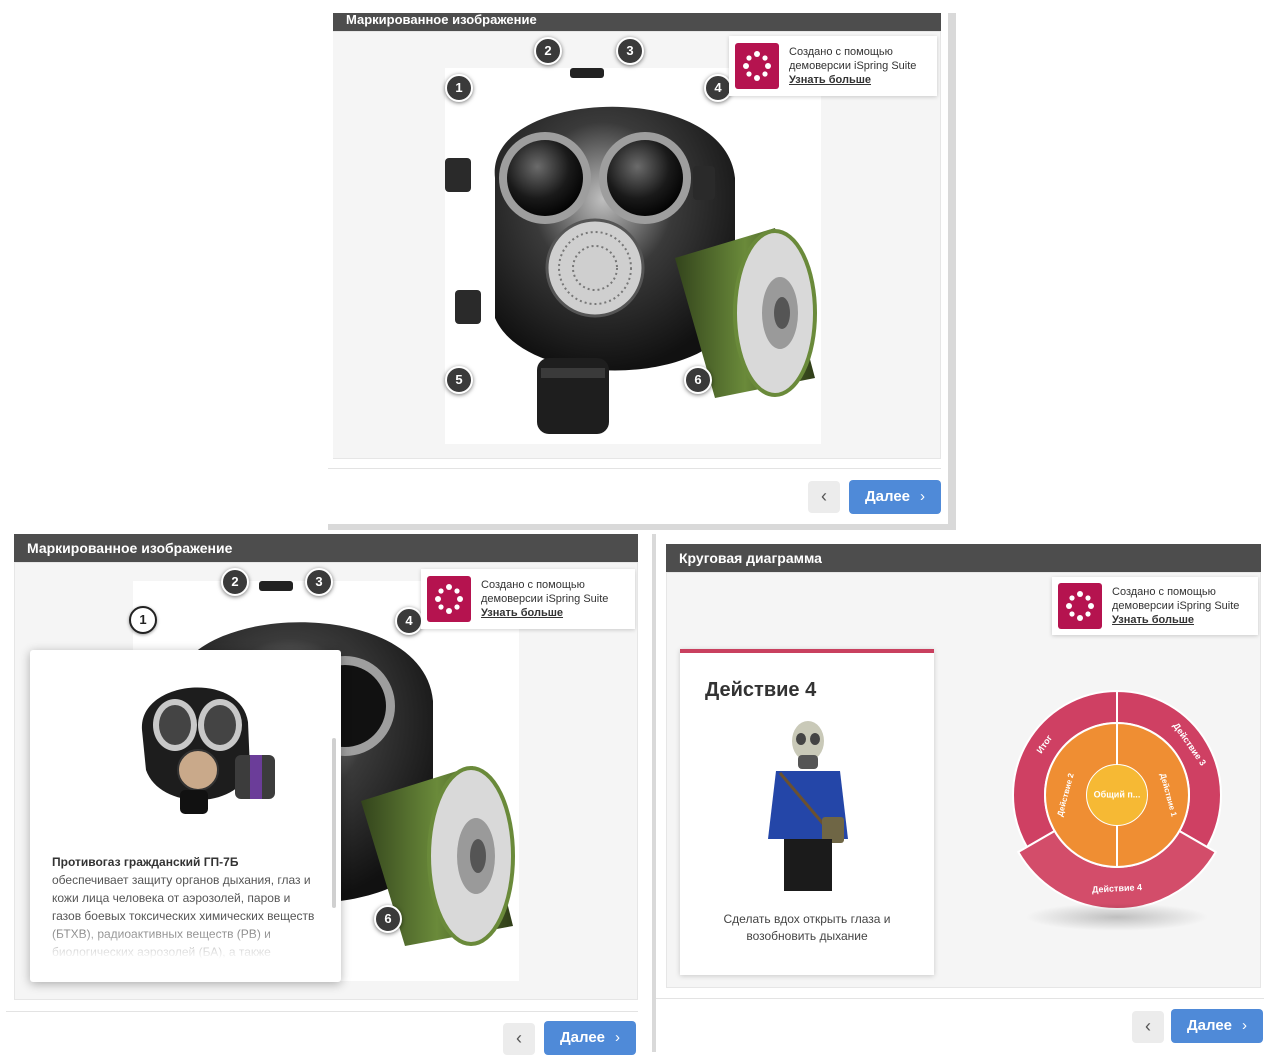 The height and width of the screenshot is (1055, 1264). What do you see at coordinates (963, 558) in the screenshot?
I see `slide-title-bar: Круговая диаграмма` at bounding box center [963, 558].